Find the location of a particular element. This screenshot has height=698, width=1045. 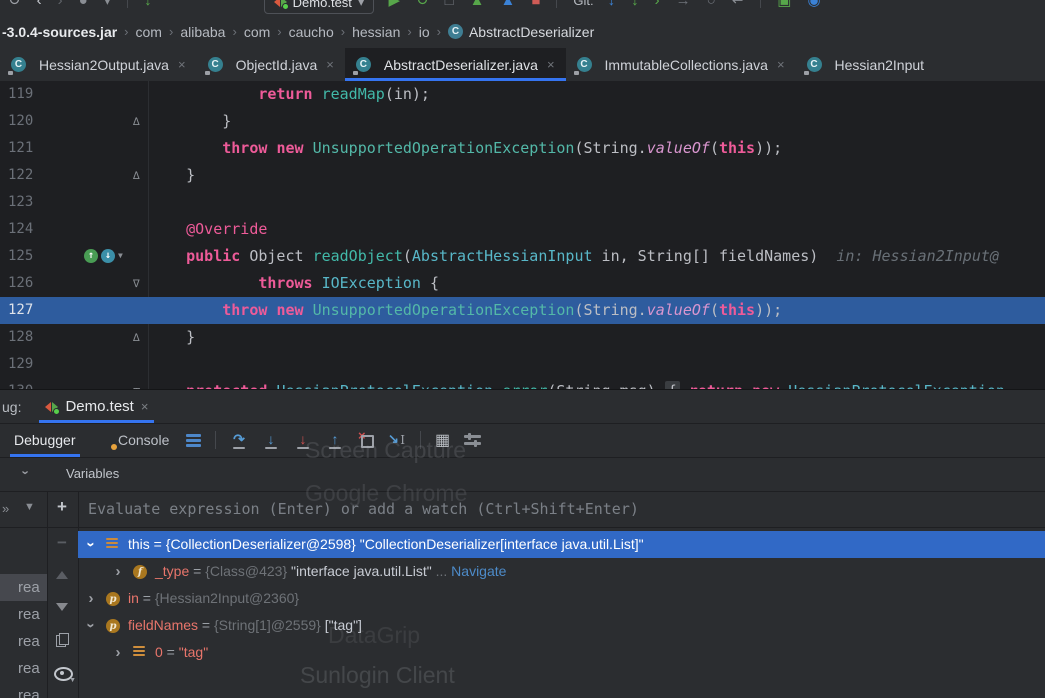

run-to-cursor-icon: ↘ I is located at coordinates (397, 439).